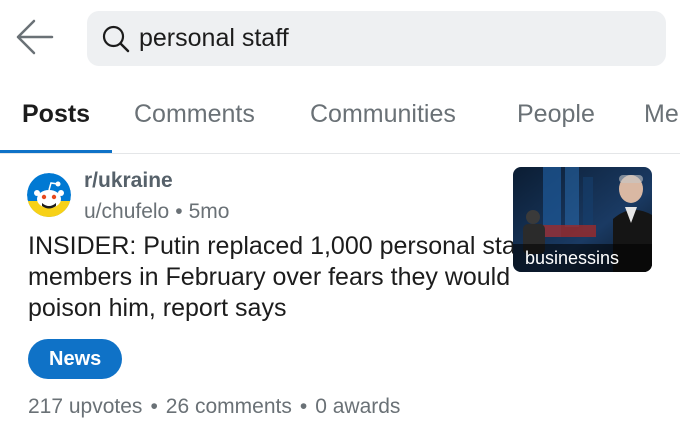 This screenshot has height=428, width=680. What do you see at coordinates (56, 114) in the screenshot?
I see `tab-posts: Posts` at bounding box center [56, 114].